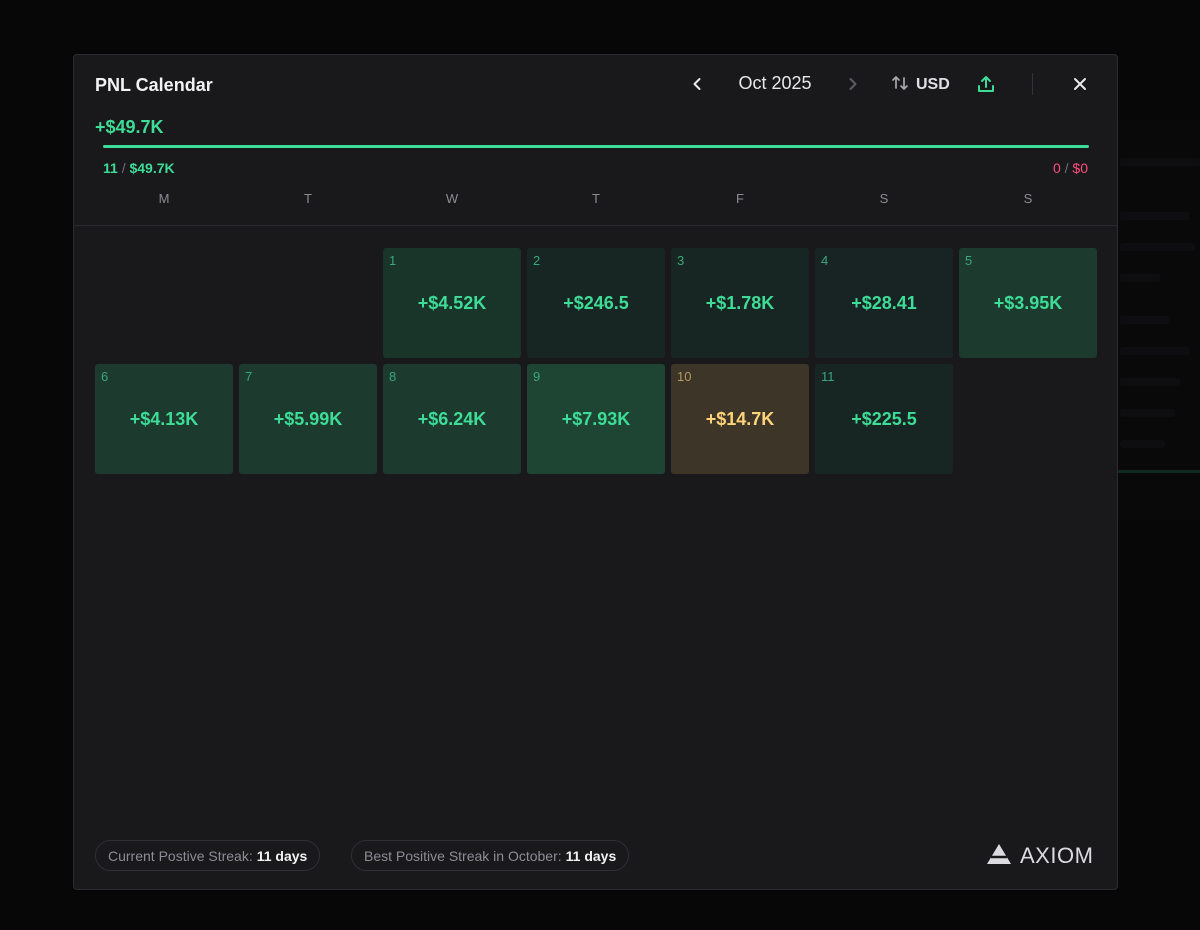 The image size is (1200, 930). Describe the element at coordinates (105, 376) in the screenshot. I see `day-number: 6` at that location.